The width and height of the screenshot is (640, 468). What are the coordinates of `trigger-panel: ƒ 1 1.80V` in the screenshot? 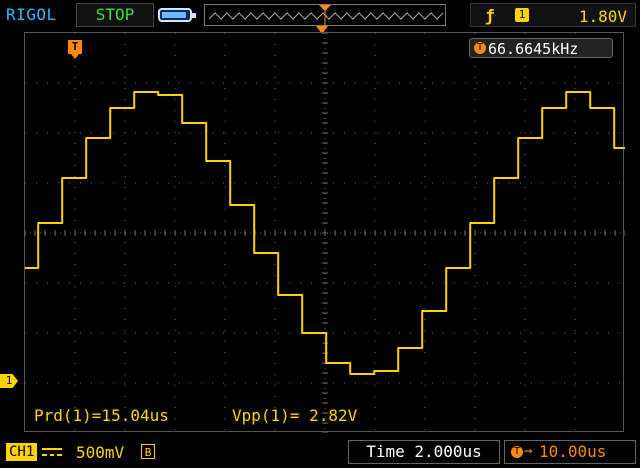 It's located at (553, 15).